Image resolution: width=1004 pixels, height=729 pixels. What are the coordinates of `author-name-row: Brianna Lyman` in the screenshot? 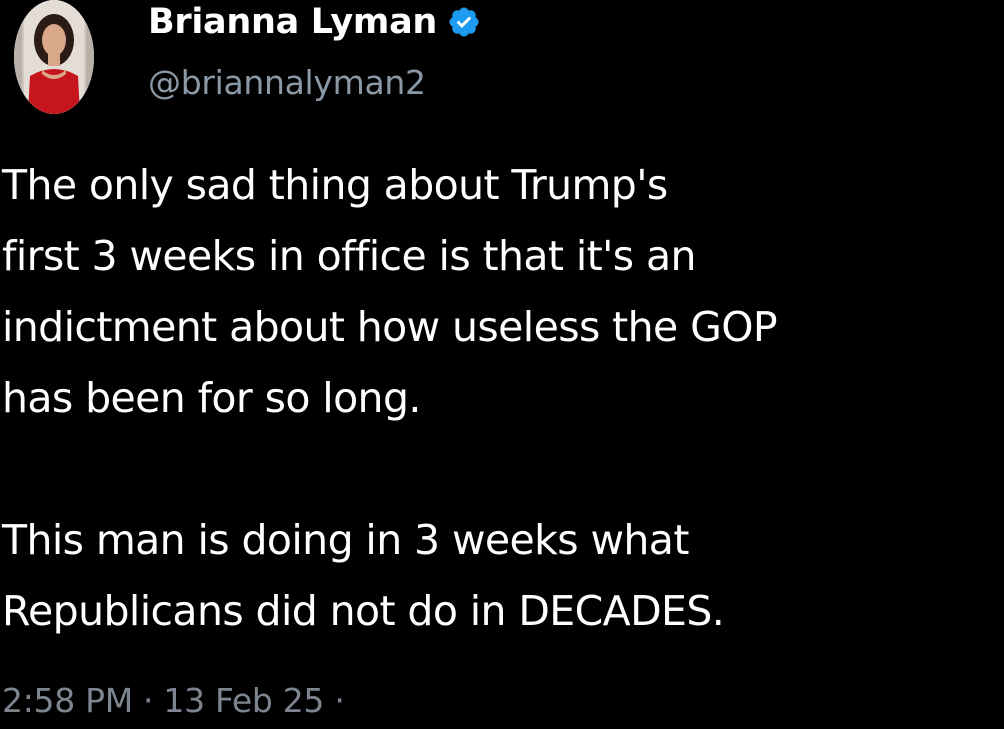 It's located at (314, 22).